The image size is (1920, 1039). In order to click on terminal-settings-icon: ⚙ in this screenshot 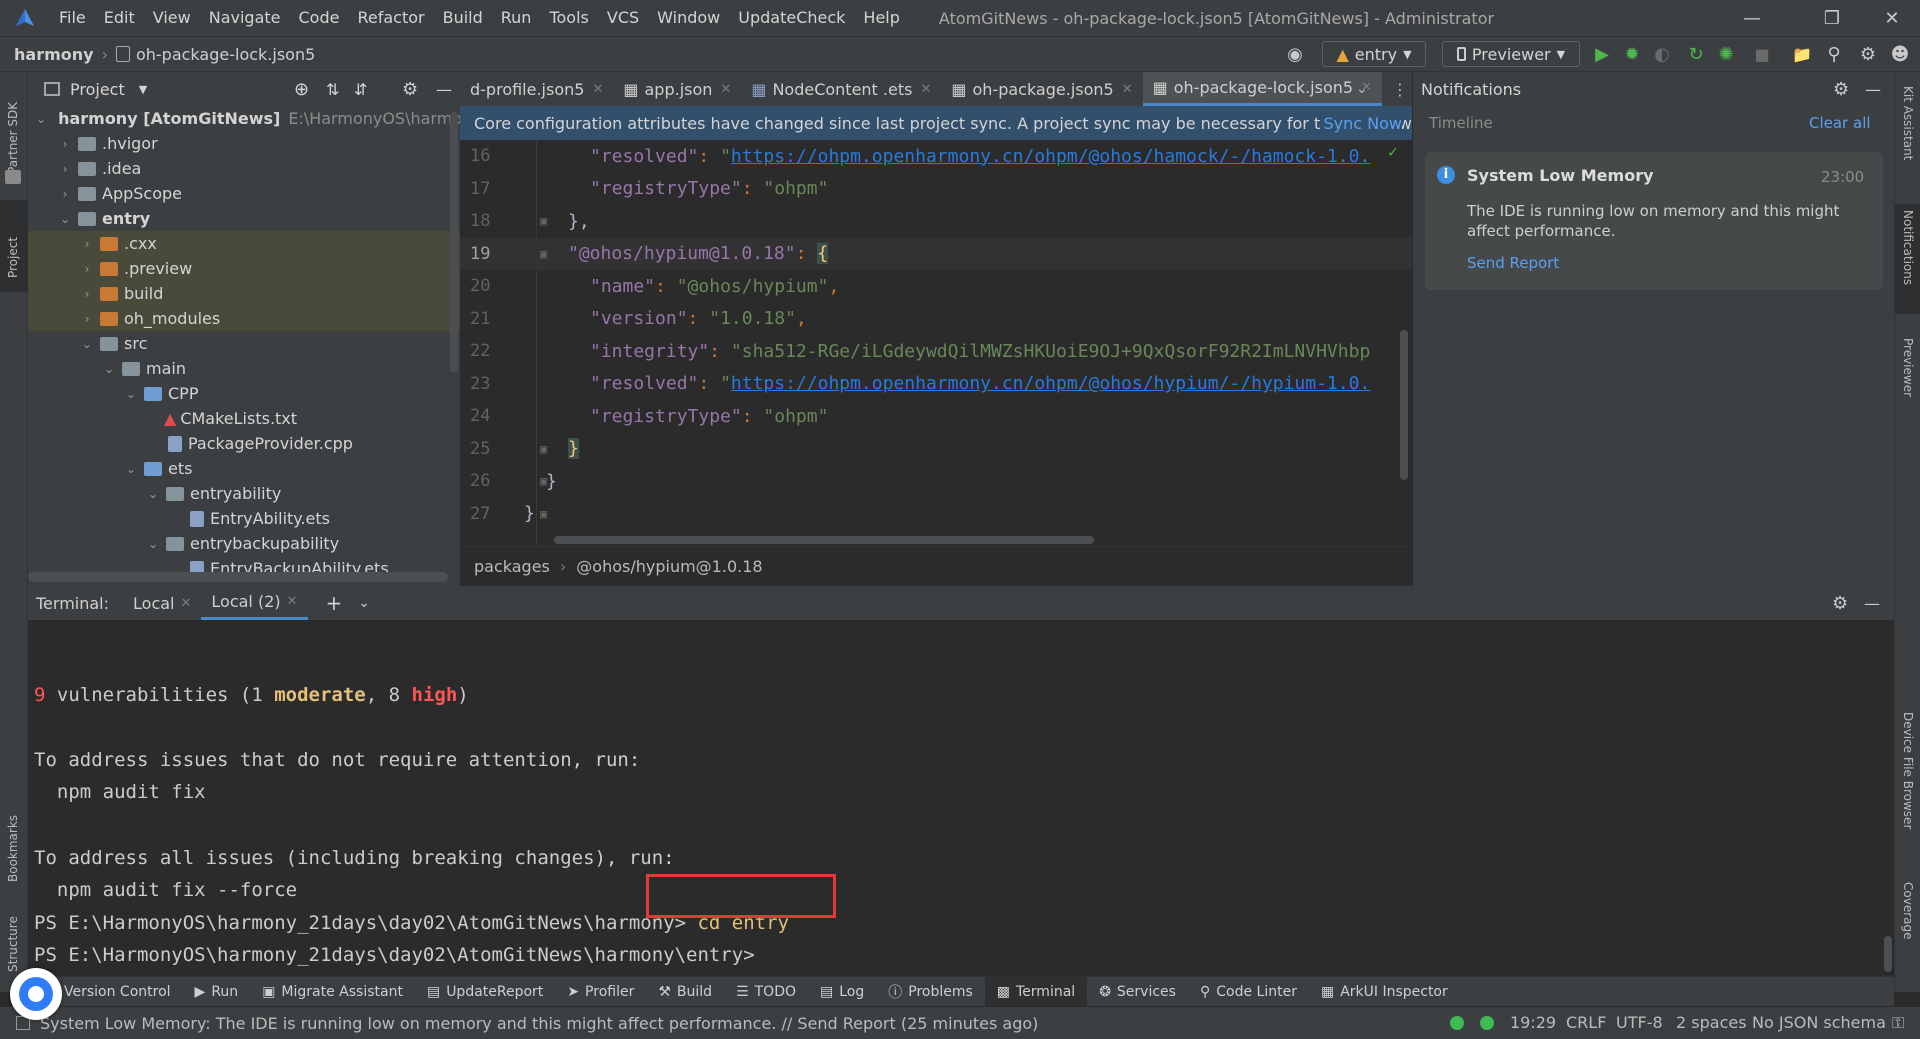, I will do `click(1840, 603)`.